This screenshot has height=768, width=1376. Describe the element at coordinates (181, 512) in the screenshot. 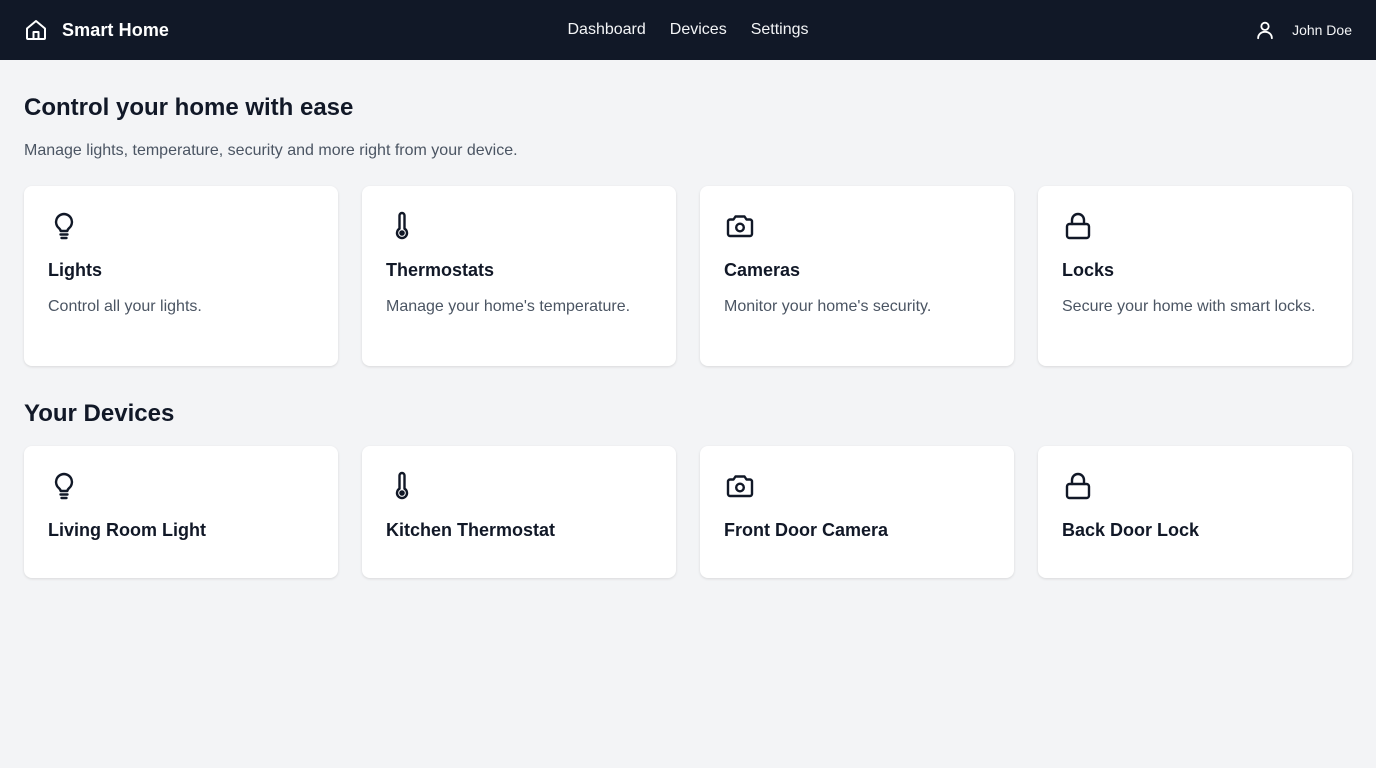

I see `device-card-living-room-light: Living Room Light` at that location.